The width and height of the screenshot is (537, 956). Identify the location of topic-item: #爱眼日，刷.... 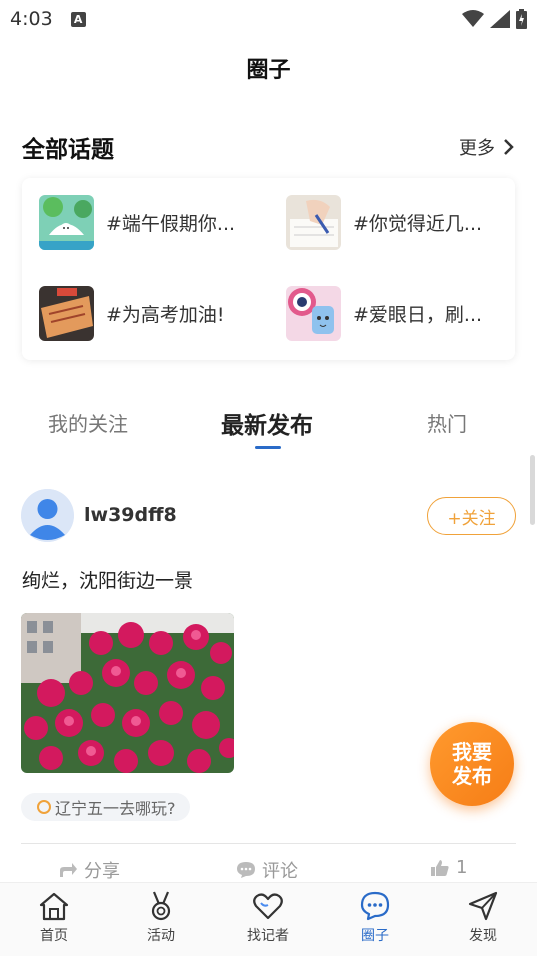
(384, 313).